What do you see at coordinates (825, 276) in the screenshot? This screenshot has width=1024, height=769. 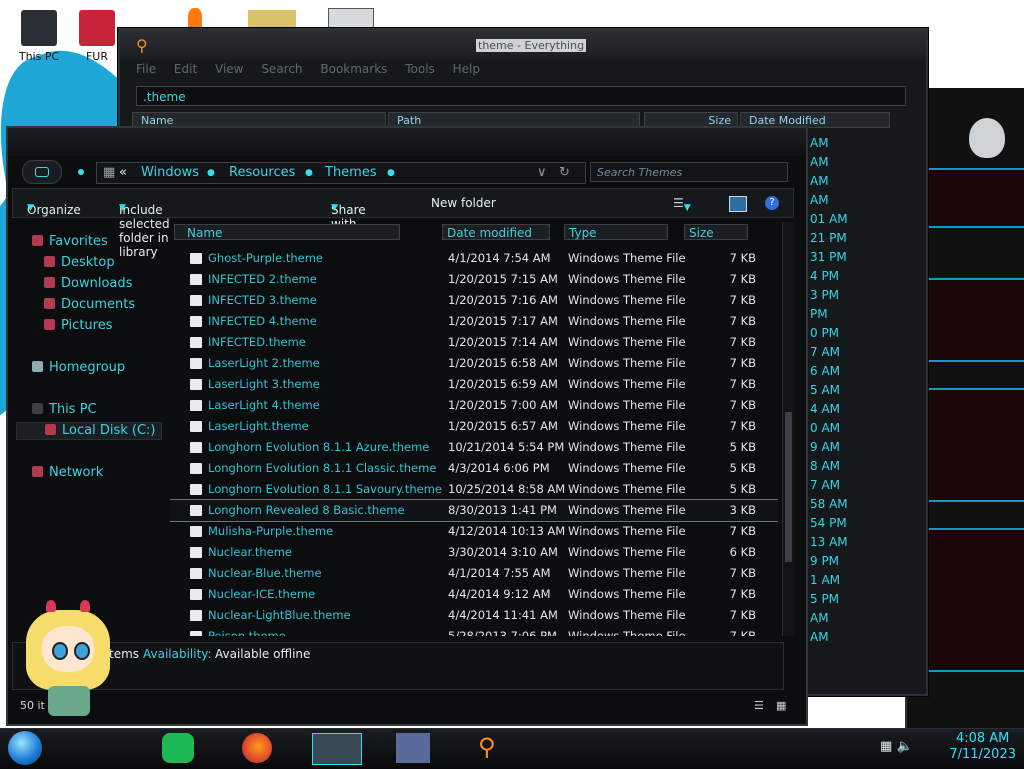 I see `everything-time-cell: 4 PM` at bounding box center [825, 276].